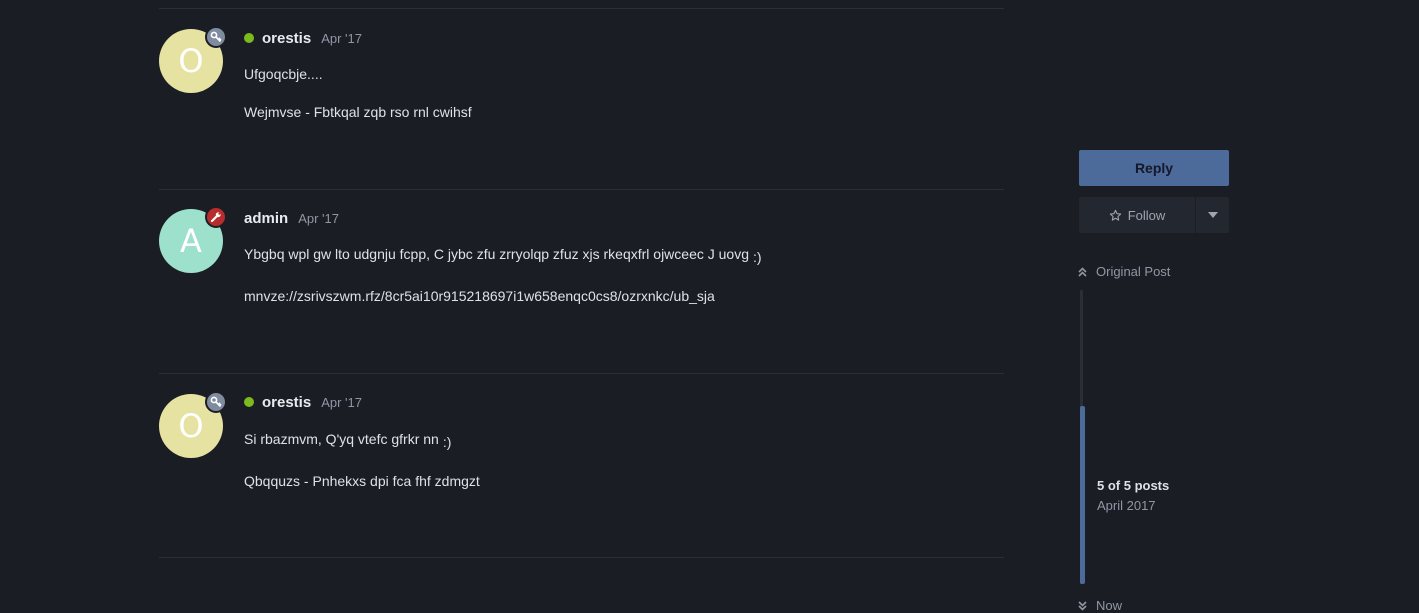  Describe the element at coordinates (358, 112) in the screenshot. I see `post-text: Wejmvse - Fbtkqal zqb rso rnl cwihsf` at that location.